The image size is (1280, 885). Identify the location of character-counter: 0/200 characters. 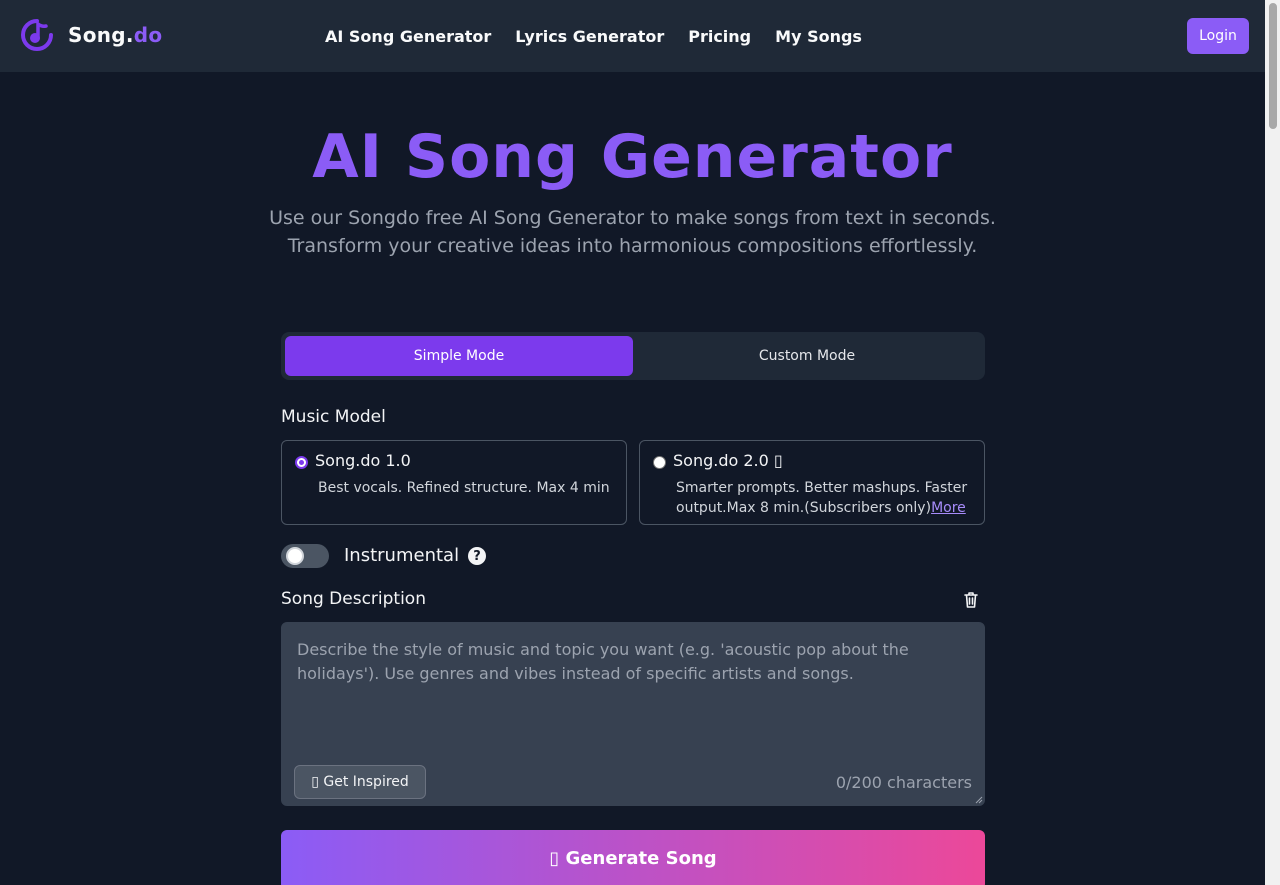
(903, 782).